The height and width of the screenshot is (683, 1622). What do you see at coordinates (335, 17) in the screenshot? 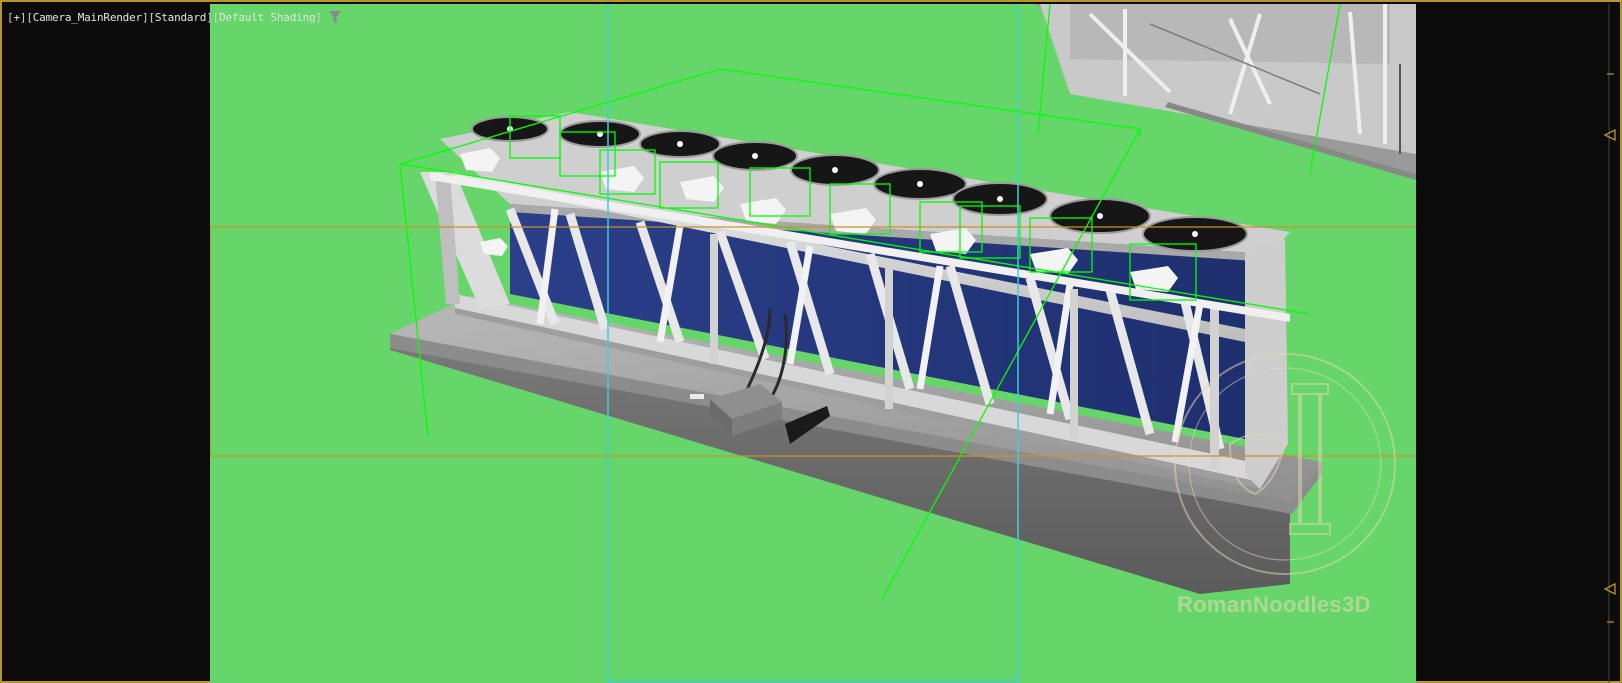
I see `funnel-icon` at bounding box center [335, 17].